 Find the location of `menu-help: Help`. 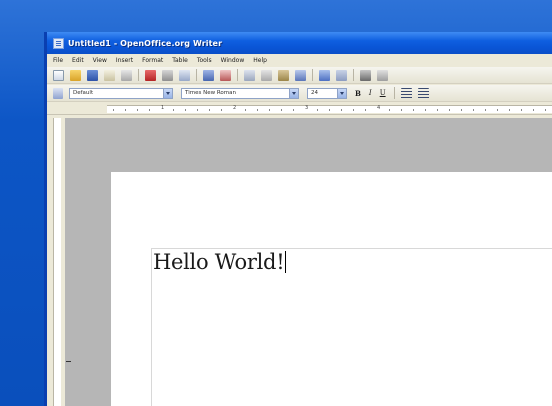

menu-help: Help is located at coordinates (260, 60).